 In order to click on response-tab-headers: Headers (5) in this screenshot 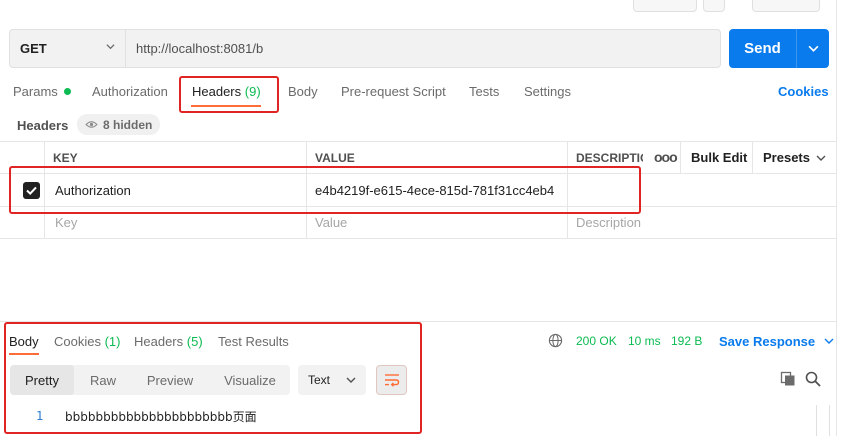, I will do `click(168, 341)`.